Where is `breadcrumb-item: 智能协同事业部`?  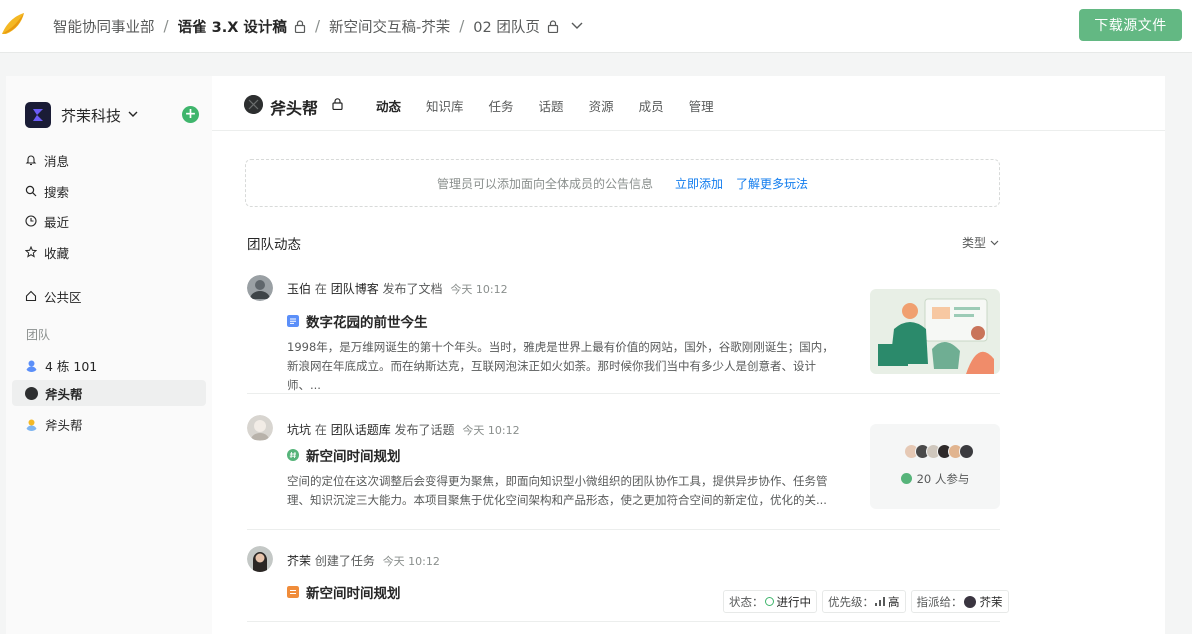
breadcrumb-item: 智能协同事业部 is located at coordinates (104, 26).